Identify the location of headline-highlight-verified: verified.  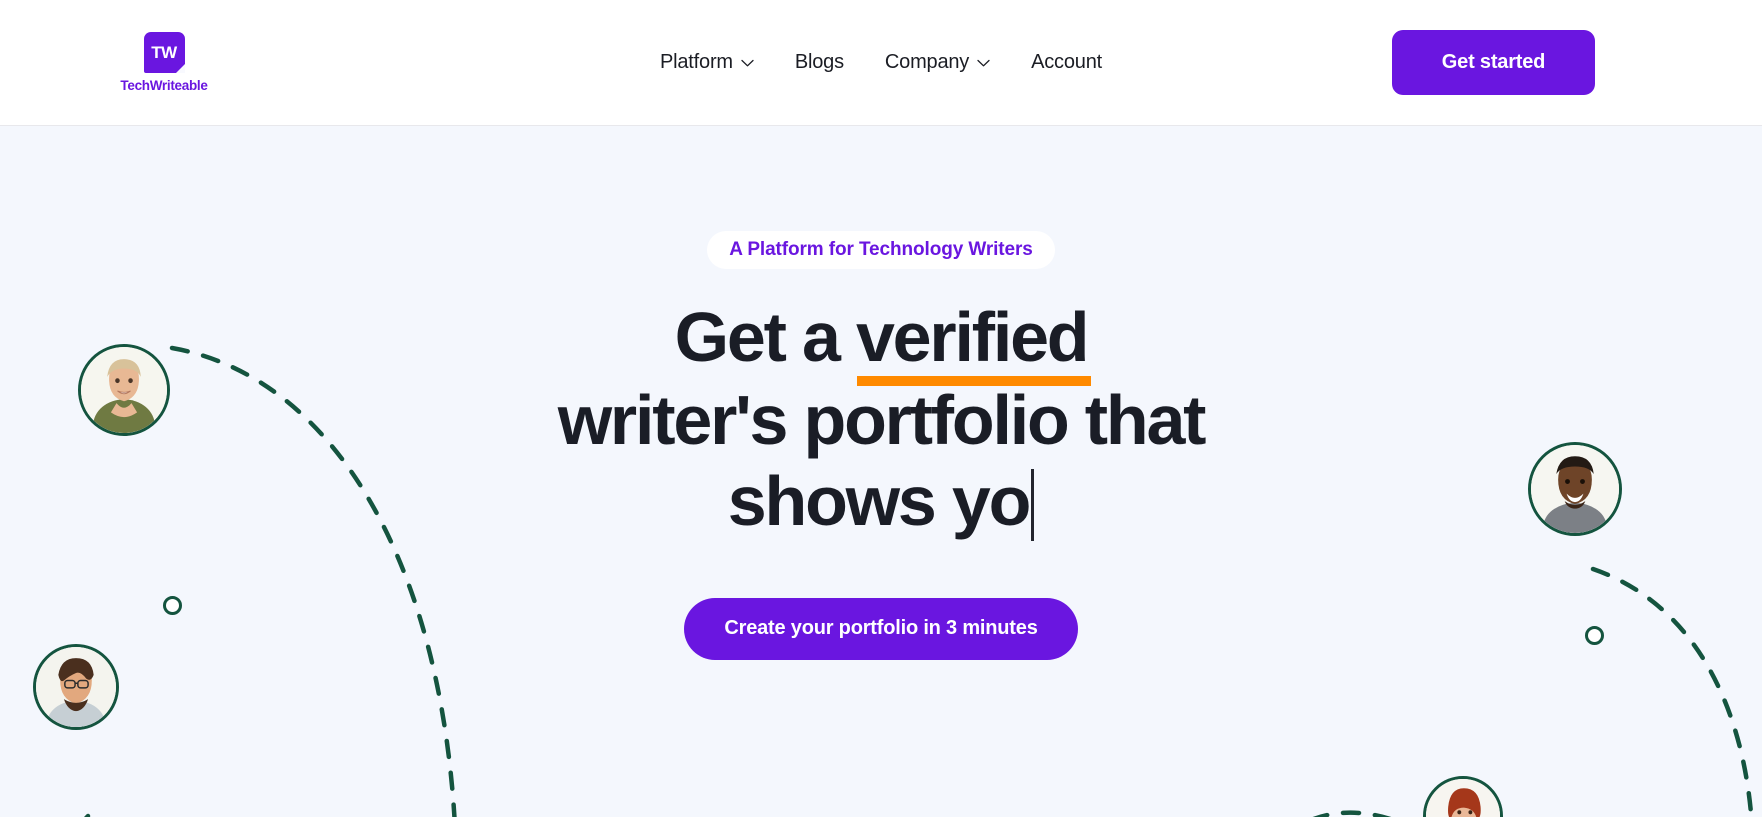
(974, 342).